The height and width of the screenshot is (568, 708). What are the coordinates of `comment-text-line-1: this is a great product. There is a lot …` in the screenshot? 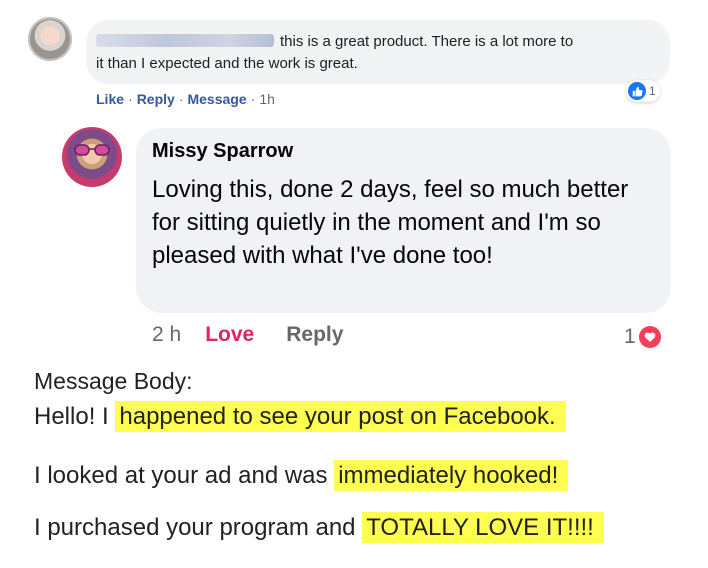 It's located at (427, 41).